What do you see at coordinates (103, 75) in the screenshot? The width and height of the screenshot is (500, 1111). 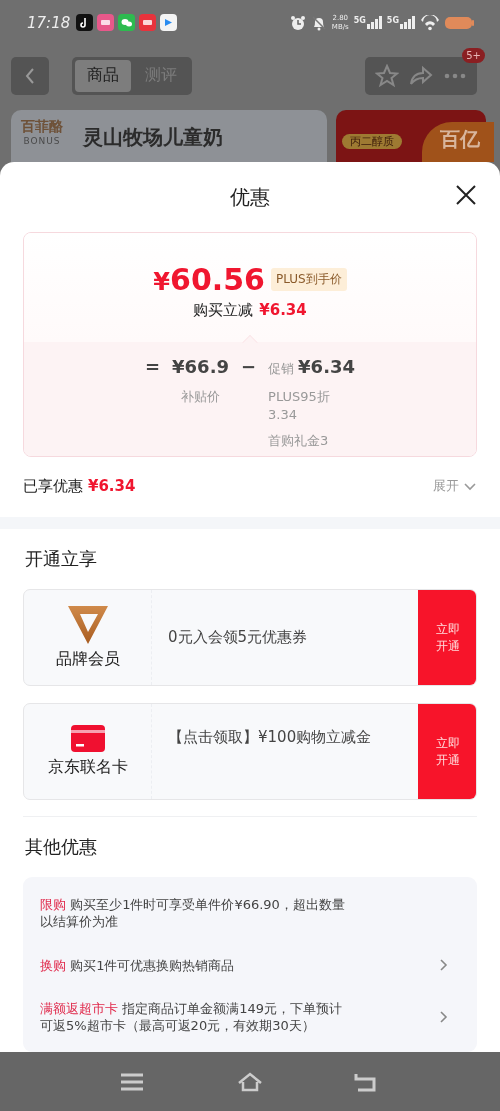 I see `tab: 商品` at bounding box center [103, 75].